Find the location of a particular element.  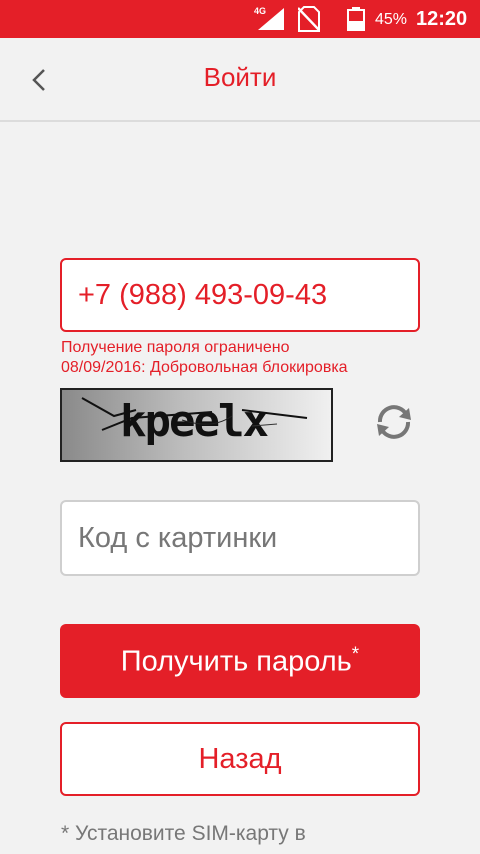

no-sim-icon is located at coordinates (309, 19).